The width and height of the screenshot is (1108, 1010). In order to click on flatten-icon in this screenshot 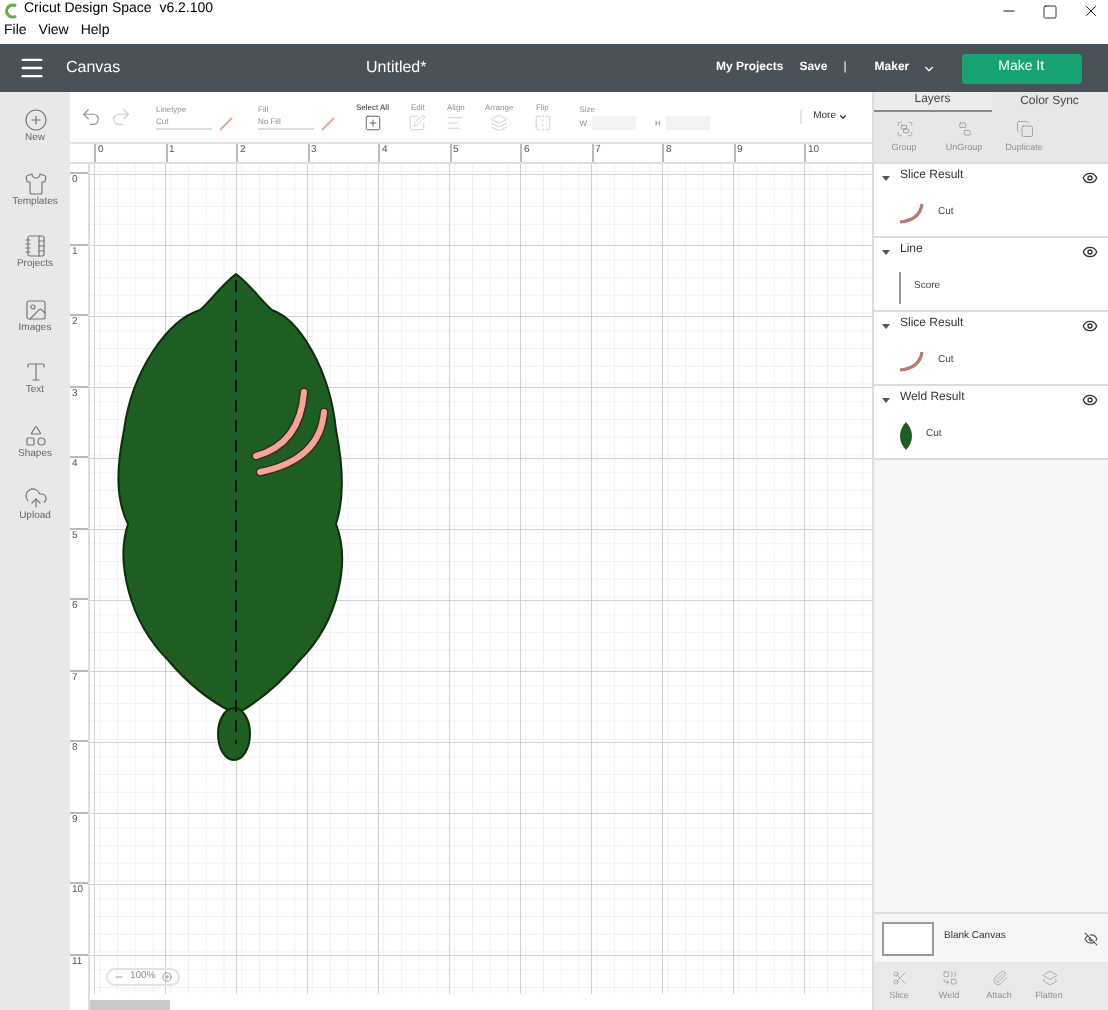, I will do `click(1049, 977)`.